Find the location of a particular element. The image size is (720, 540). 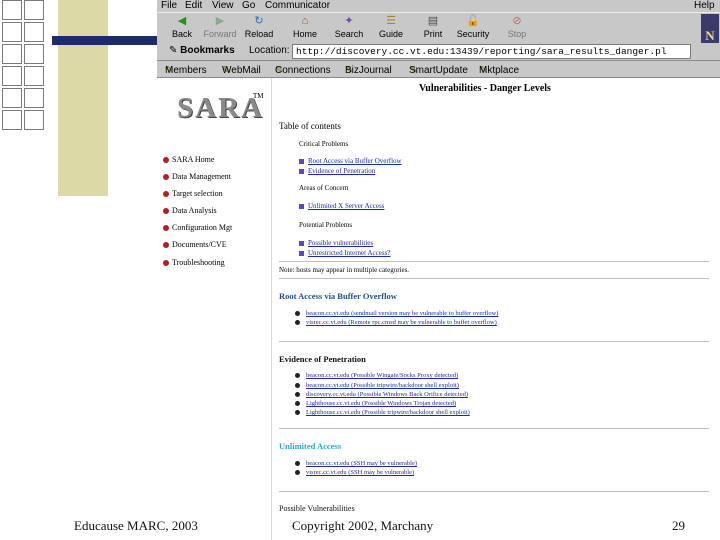

search-button: ✦ Search is located at coordinates (349, 27).